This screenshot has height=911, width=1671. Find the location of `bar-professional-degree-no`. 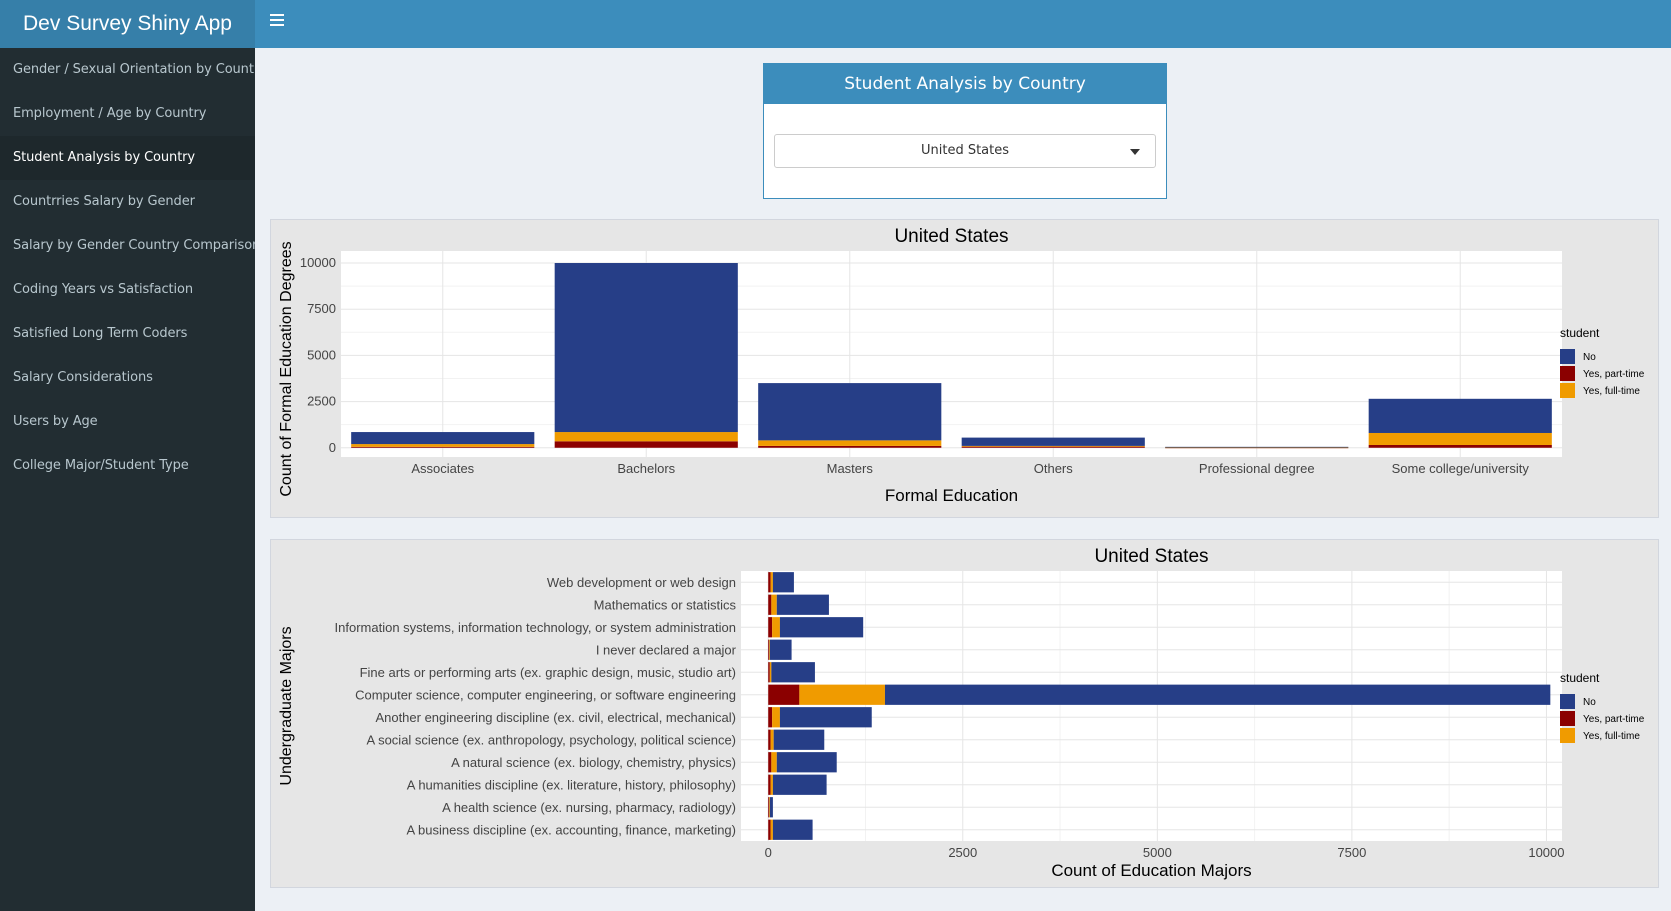

bar-professional-degree-no is located at coordinates (1257, 447).